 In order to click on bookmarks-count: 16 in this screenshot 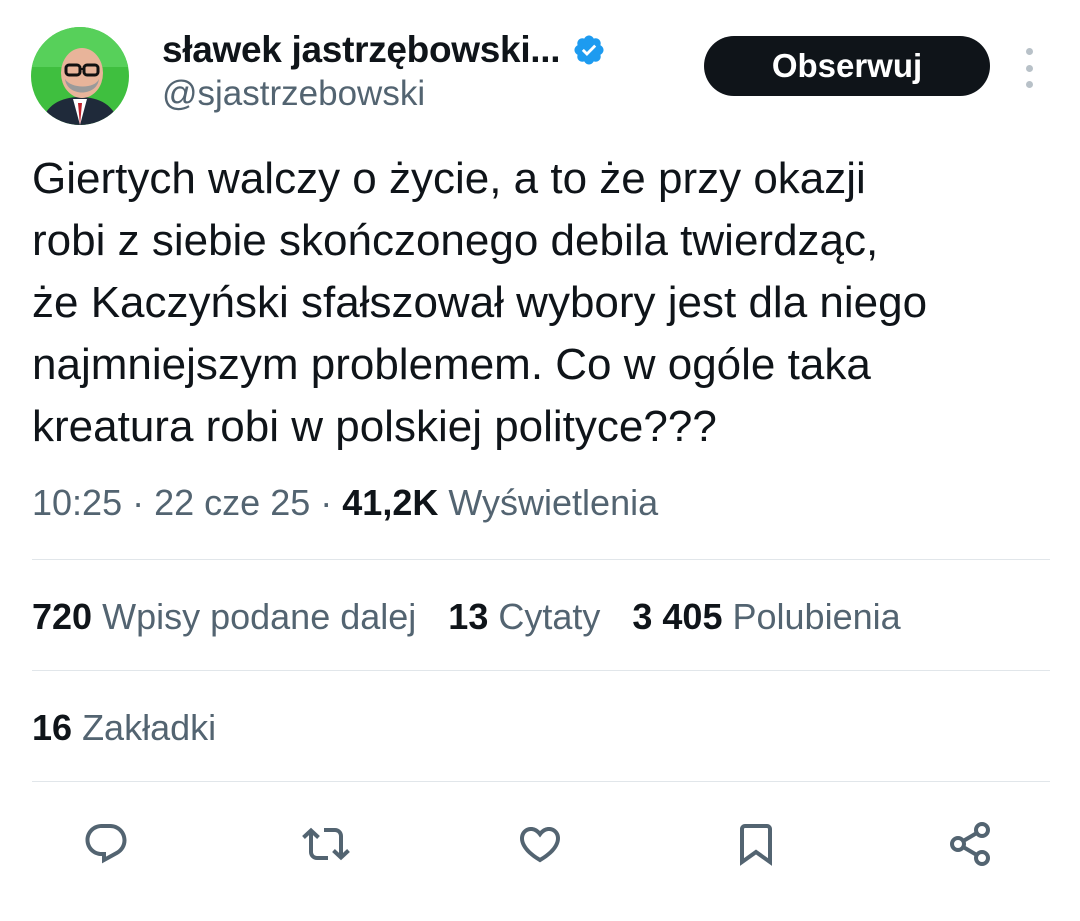, I will do `click(52, 727)`.